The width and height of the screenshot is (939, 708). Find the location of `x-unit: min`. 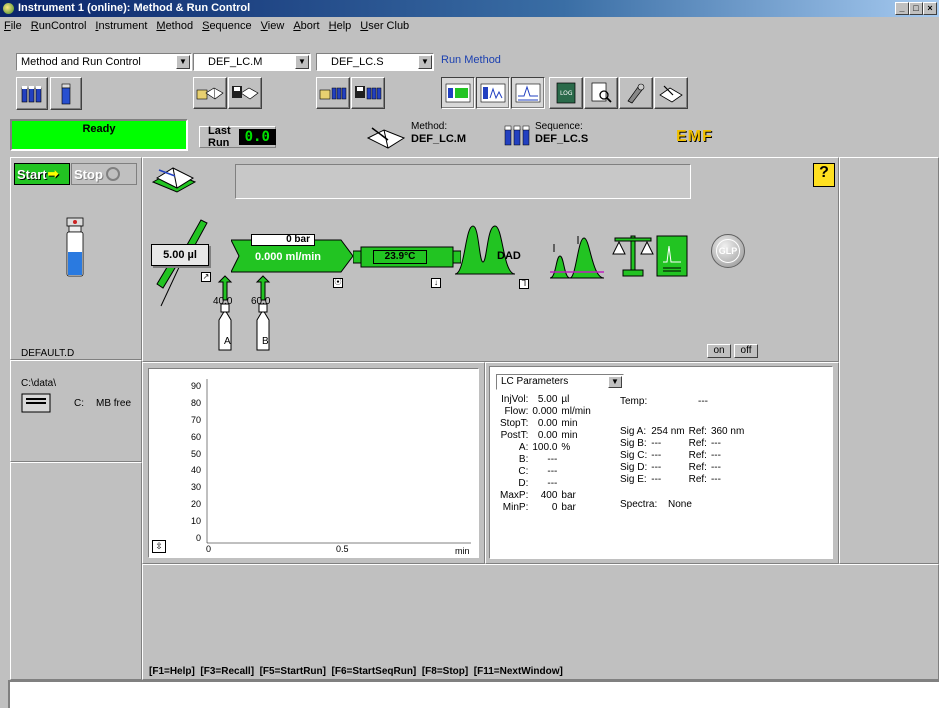

x-unit: min is located at coordinates (462, 551).